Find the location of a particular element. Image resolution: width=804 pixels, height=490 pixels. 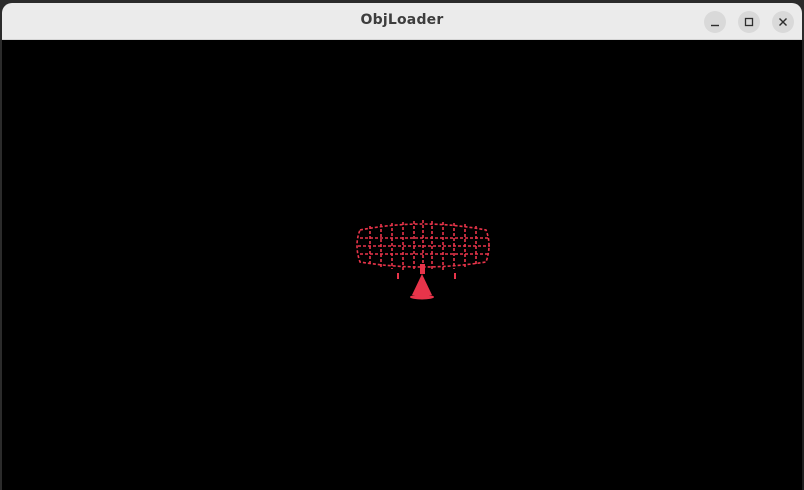

window-title: ObjLoader is located at coordinates (402, 20).